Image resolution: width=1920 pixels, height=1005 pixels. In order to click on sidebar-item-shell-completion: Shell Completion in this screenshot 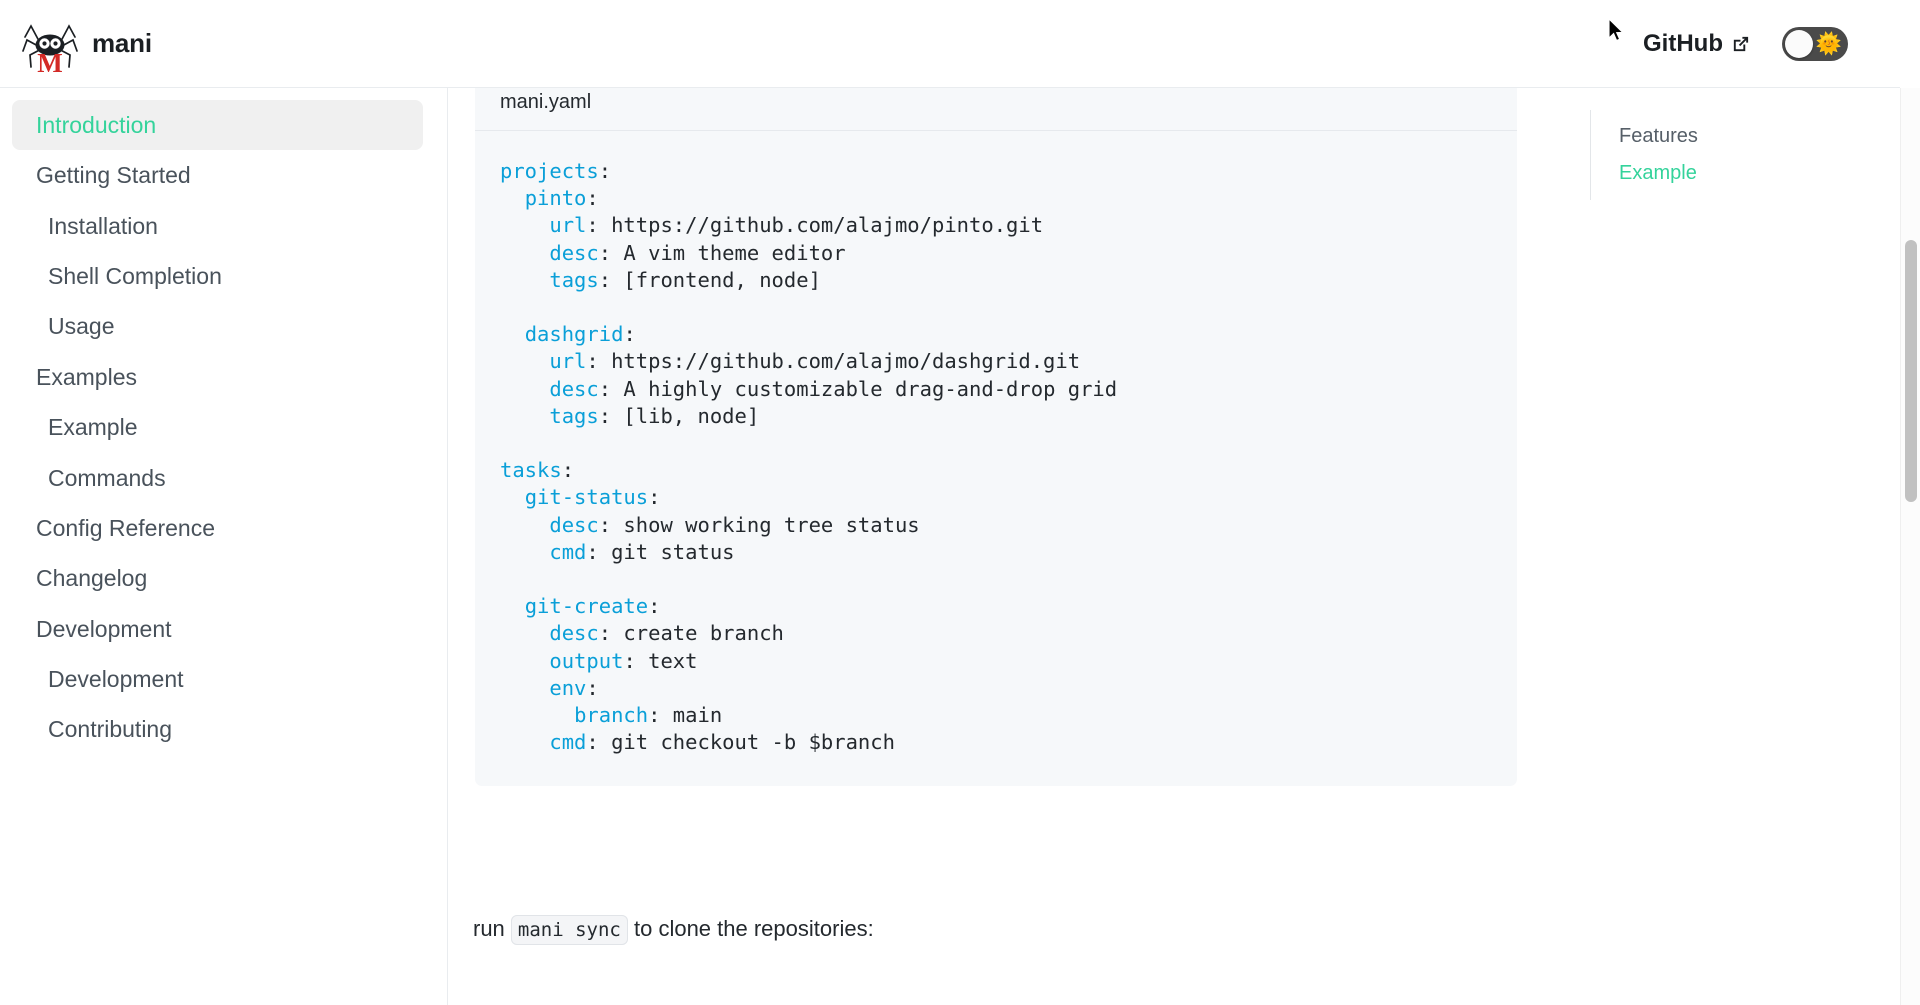, I will do `click(217, 276)`.